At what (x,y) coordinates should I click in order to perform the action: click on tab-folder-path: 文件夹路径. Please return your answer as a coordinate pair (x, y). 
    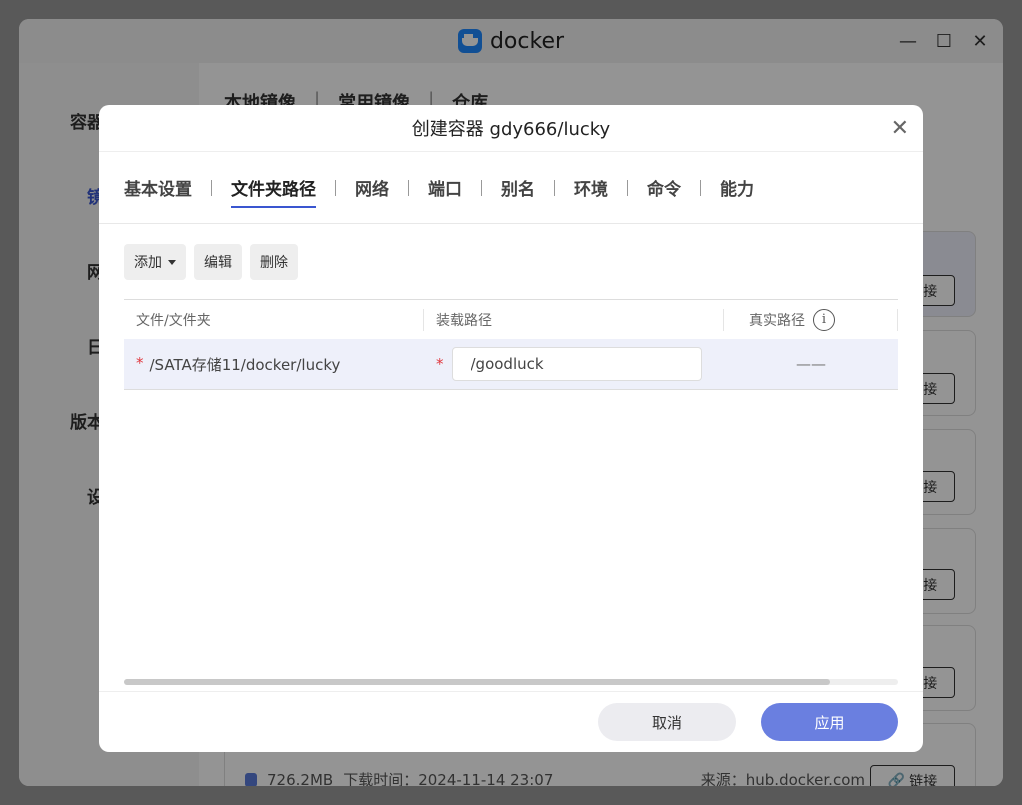
    Looking at the image, I should click on (273, 191).